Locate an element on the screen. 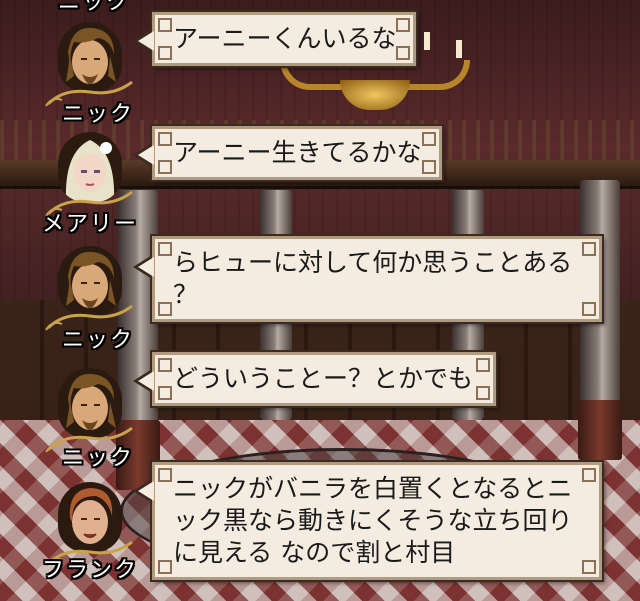  pillar-base is located at coordinates (600, 430).